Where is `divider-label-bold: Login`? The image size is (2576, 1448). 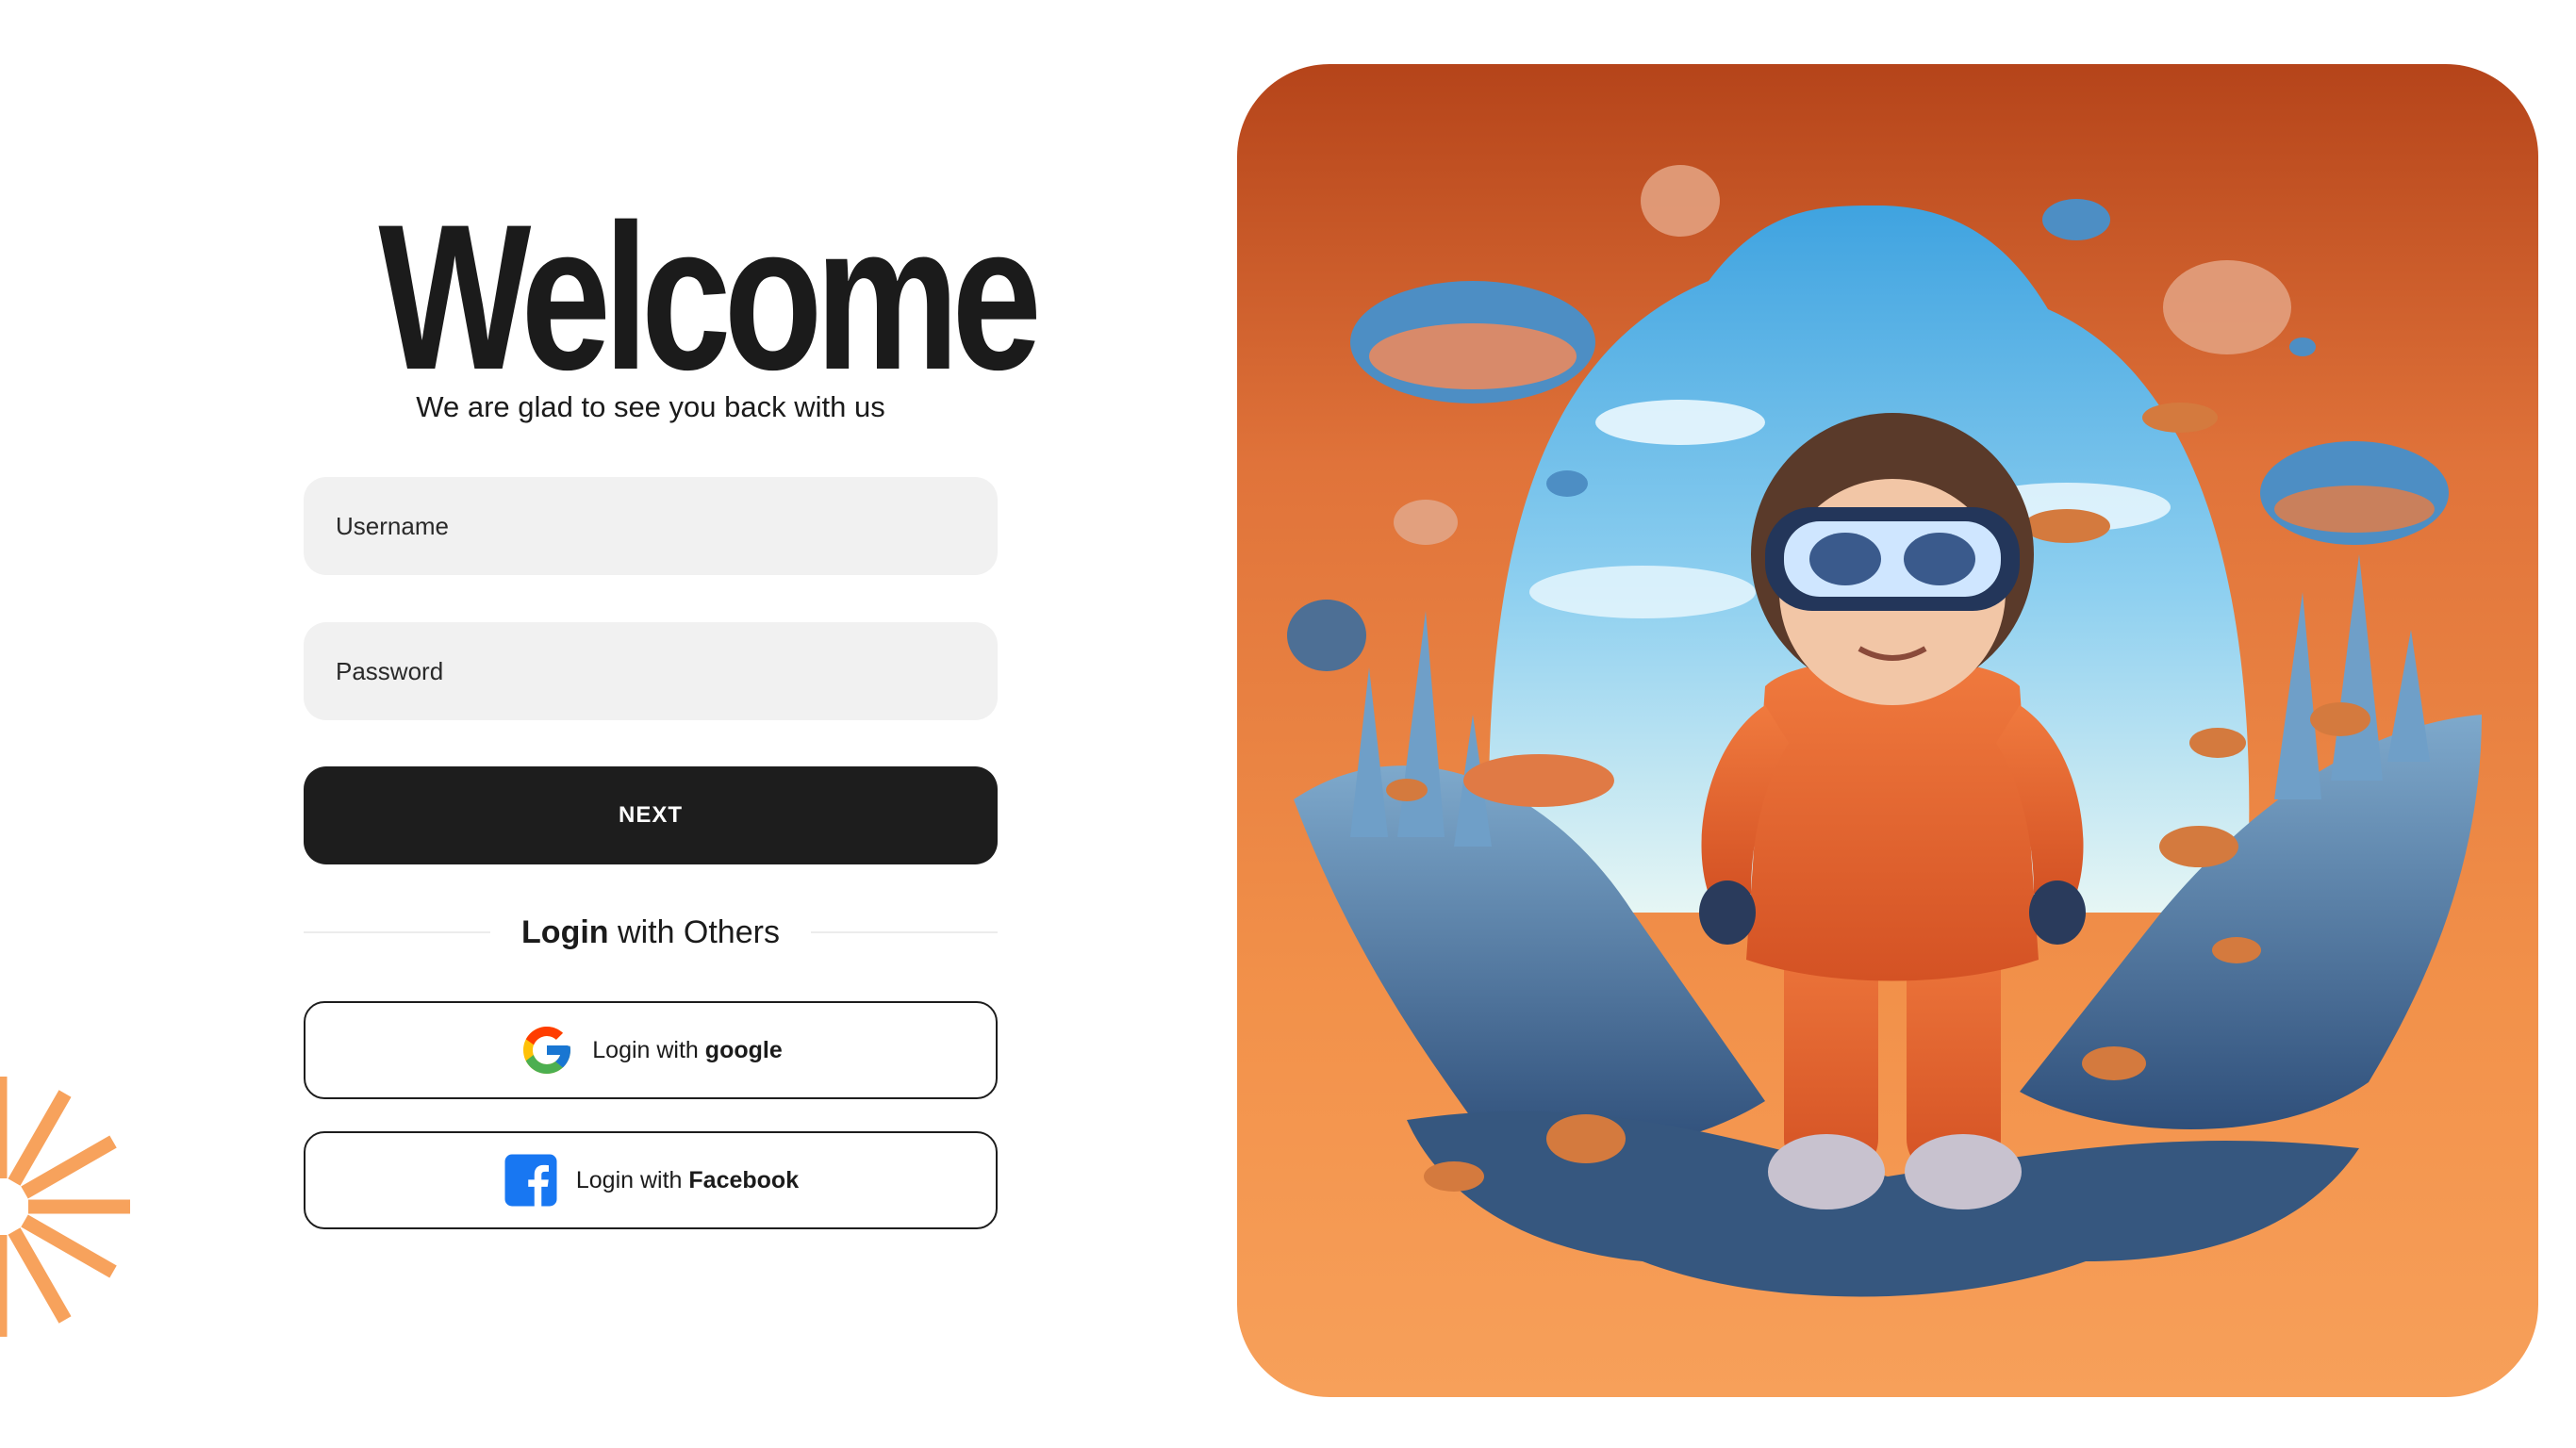
divider-label-bold: Login is located at coordinates (565, 932).